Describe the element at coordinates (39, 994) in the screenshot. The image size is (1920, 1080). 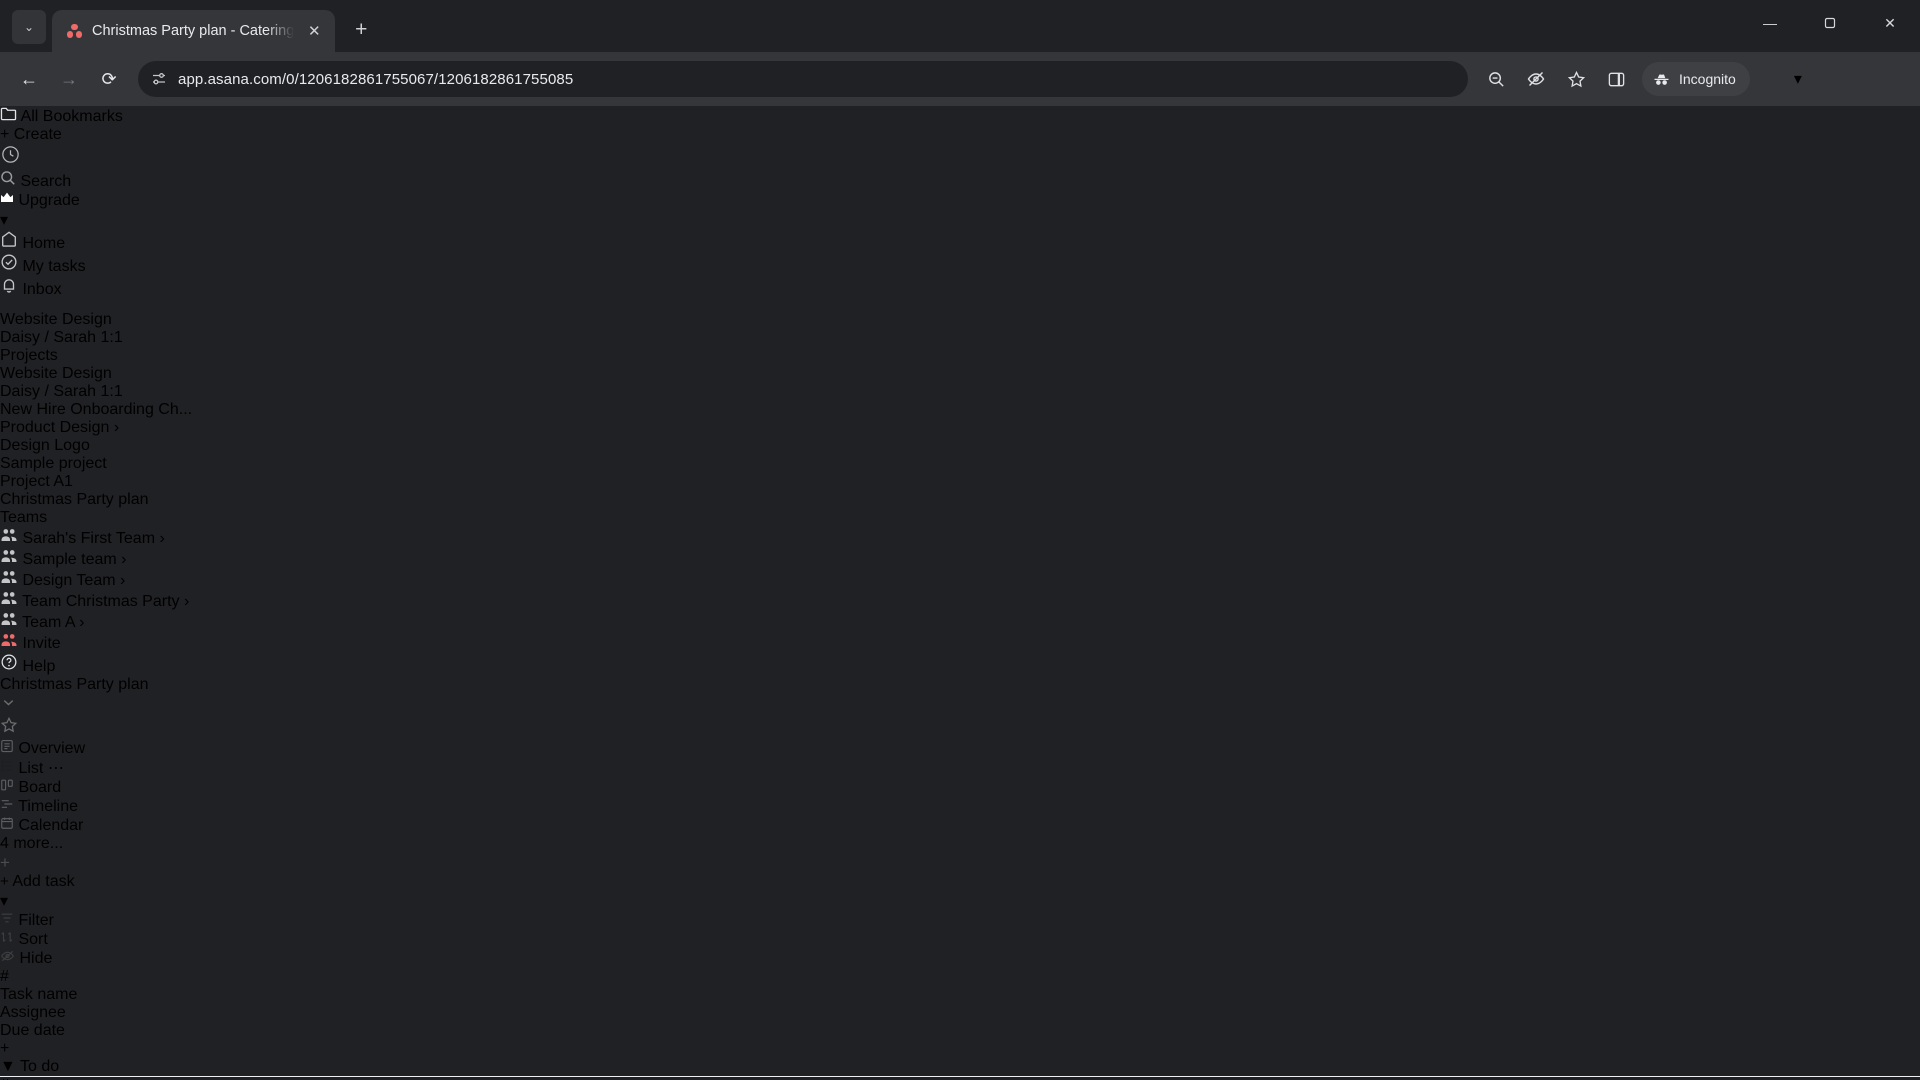
I see `column-header-task-name: Task name` at that location.